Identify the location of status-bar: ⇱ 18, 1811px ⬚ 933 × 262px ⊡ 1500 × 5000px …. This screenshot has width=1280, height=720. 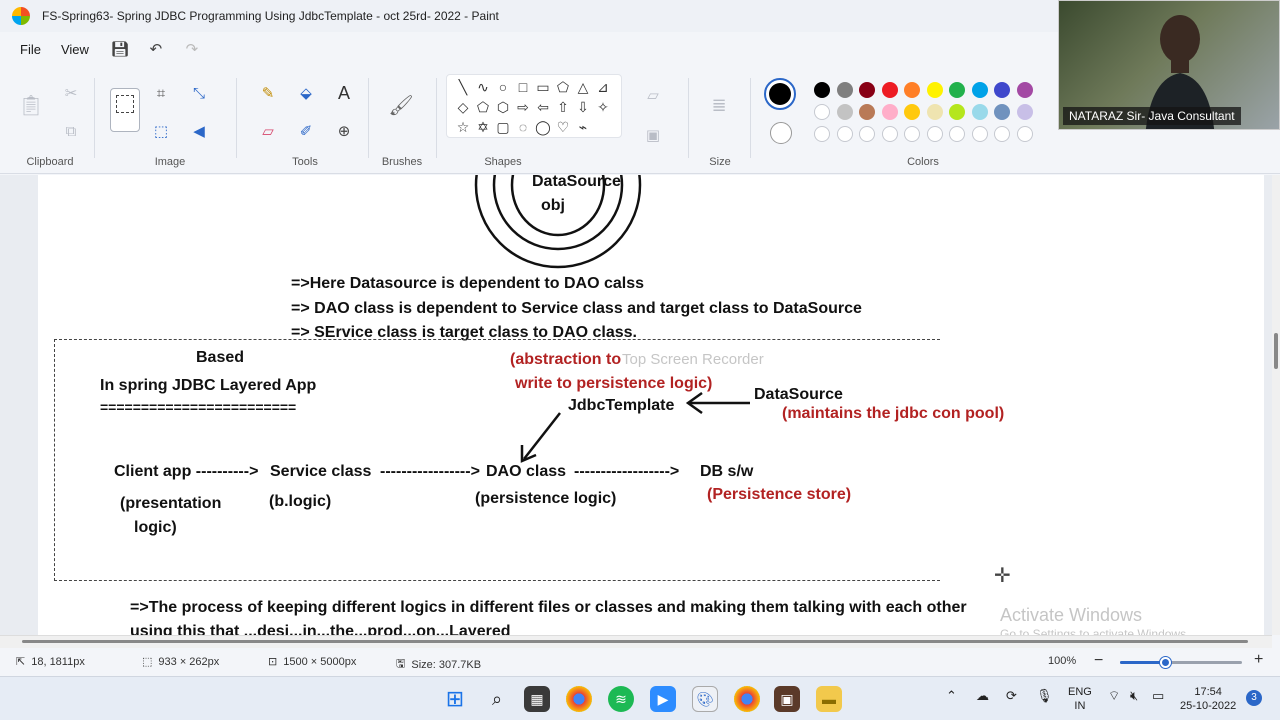
(640, 662).